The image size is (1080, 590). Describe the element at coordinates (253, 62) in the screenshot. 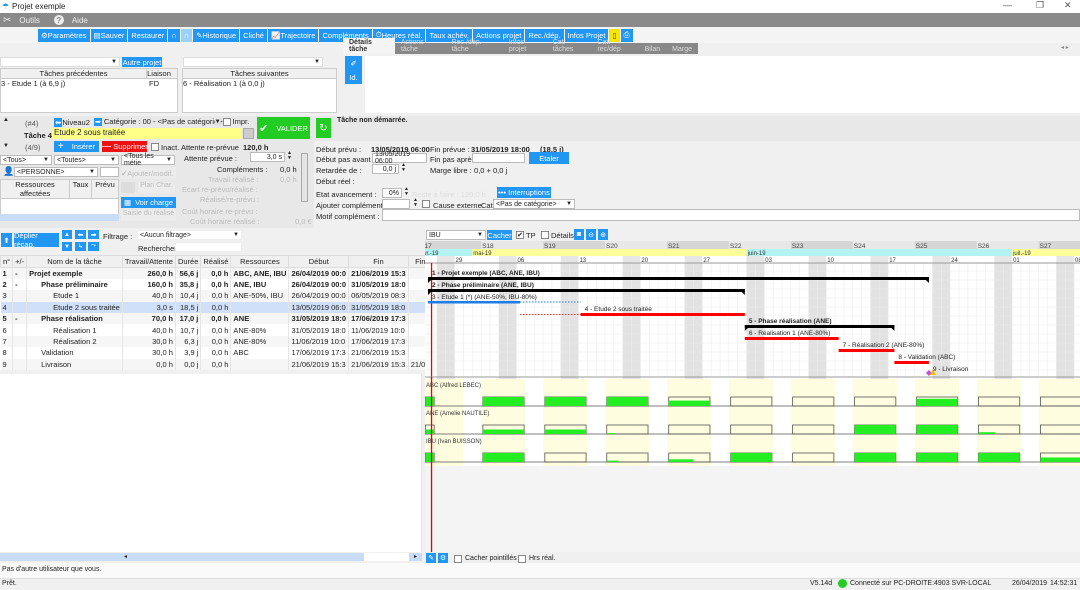

I see `next-project-select: ▼` at that location.